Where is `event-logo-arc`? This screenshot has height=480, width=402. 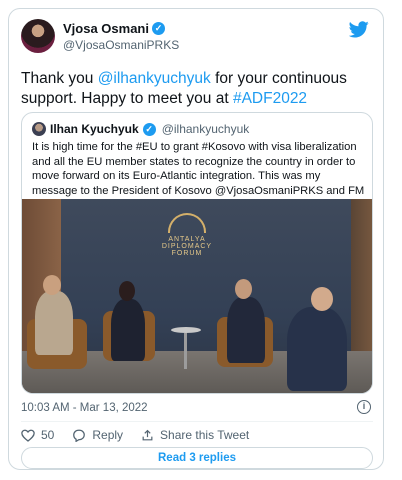
event-logo-arc is located at coordinates (187, 223).